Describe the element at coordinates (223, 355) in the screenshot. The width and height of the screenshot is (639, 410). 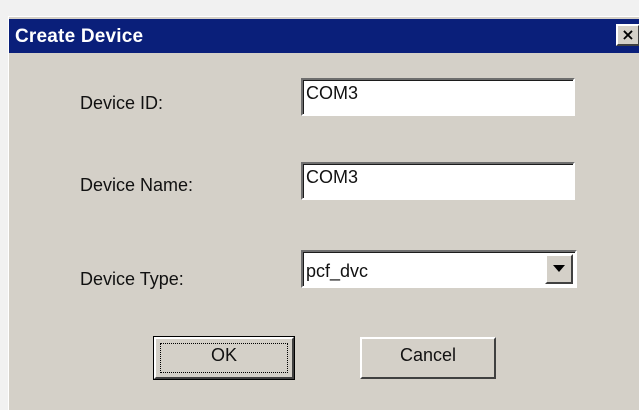
I see `ok-button-label: OK` at that location.